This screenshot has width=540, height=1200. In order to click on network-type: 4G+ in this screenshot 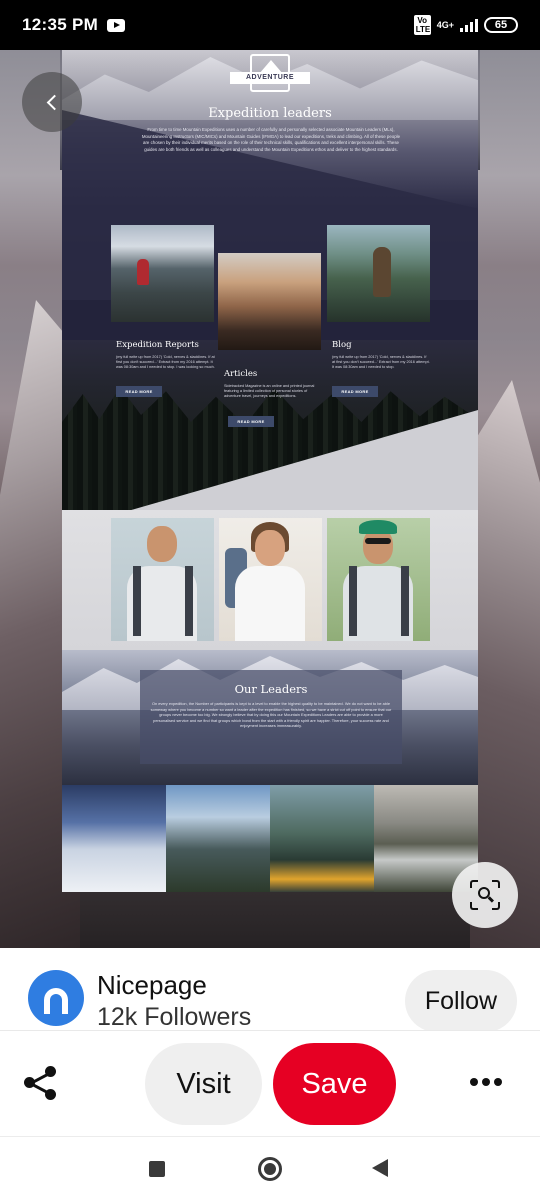, I will do `click(445, 25)`.